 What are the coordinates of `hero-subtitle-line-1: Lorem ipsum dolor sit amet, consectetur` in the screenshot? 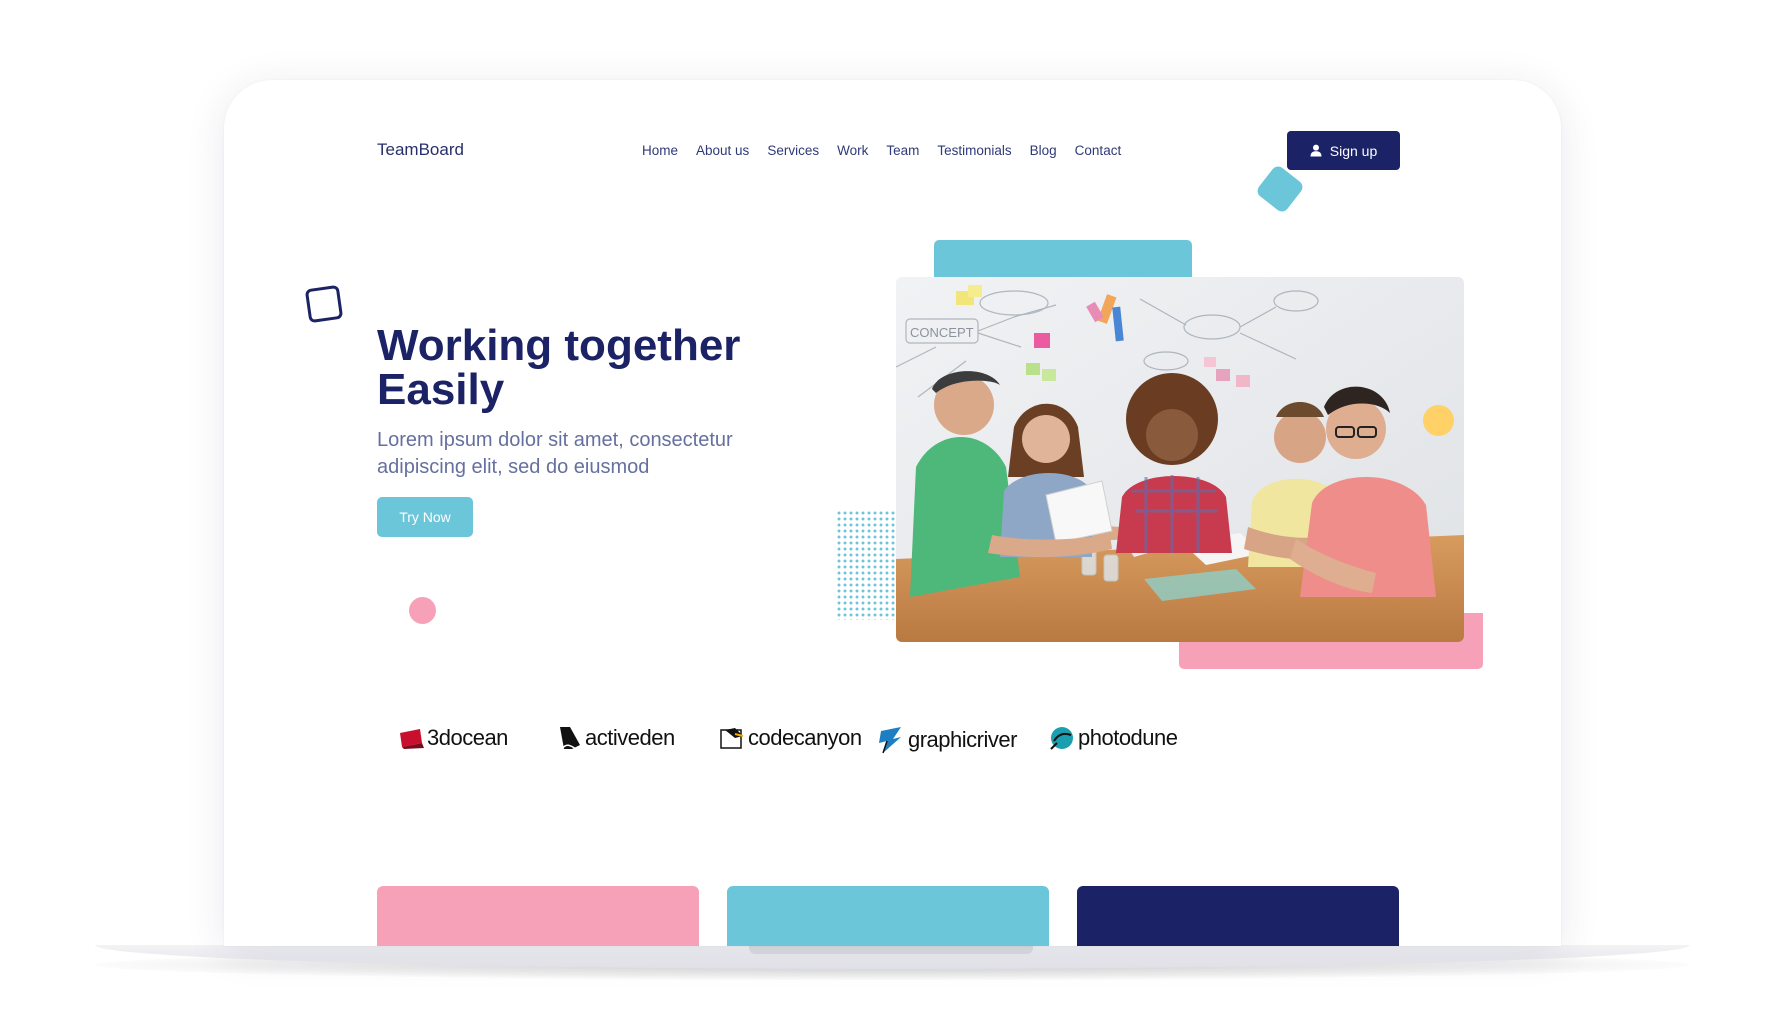 It's located at (555, 440).